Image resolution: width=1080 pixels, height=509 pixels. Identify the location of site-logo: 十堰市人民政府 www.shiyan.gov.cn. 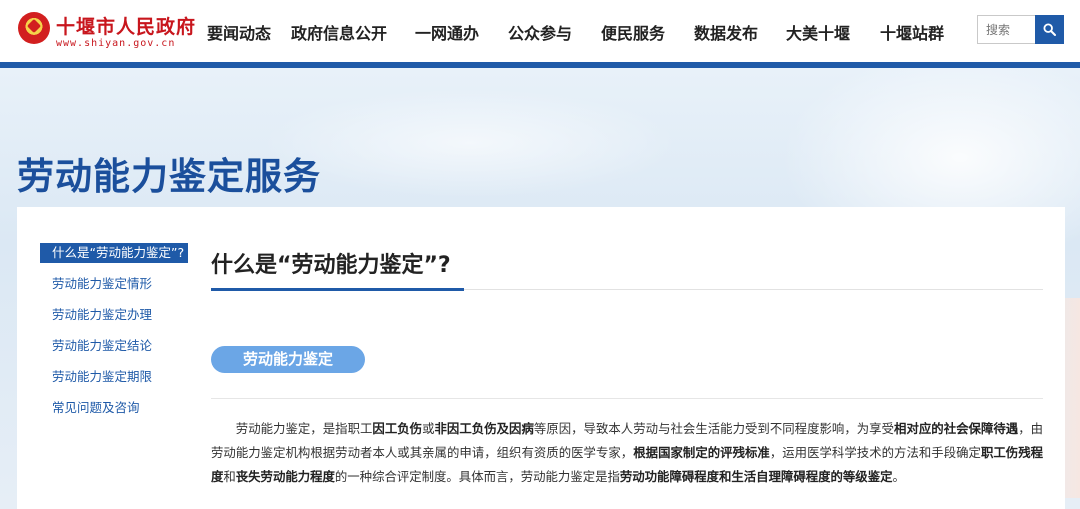
(113, 31).